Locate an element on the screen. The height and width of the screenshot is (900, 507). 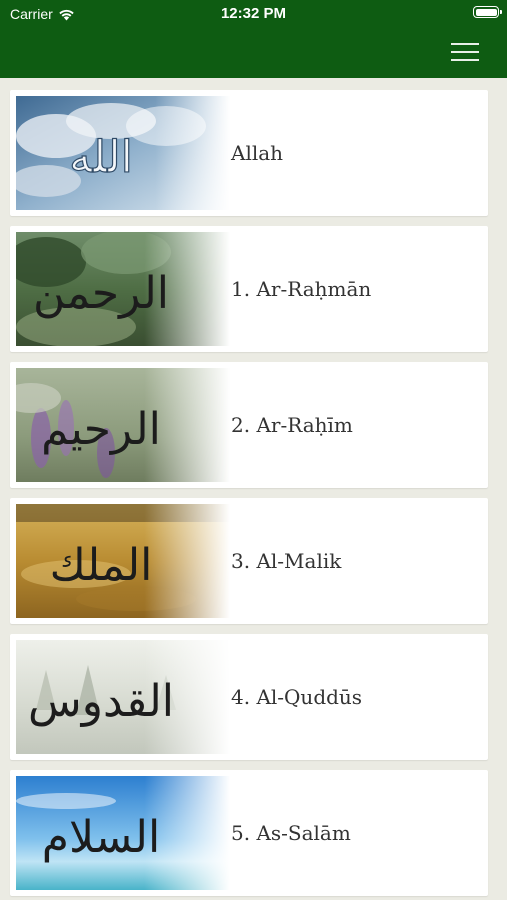
golden-sand-image: الملك is located at coordinates (123, 561).